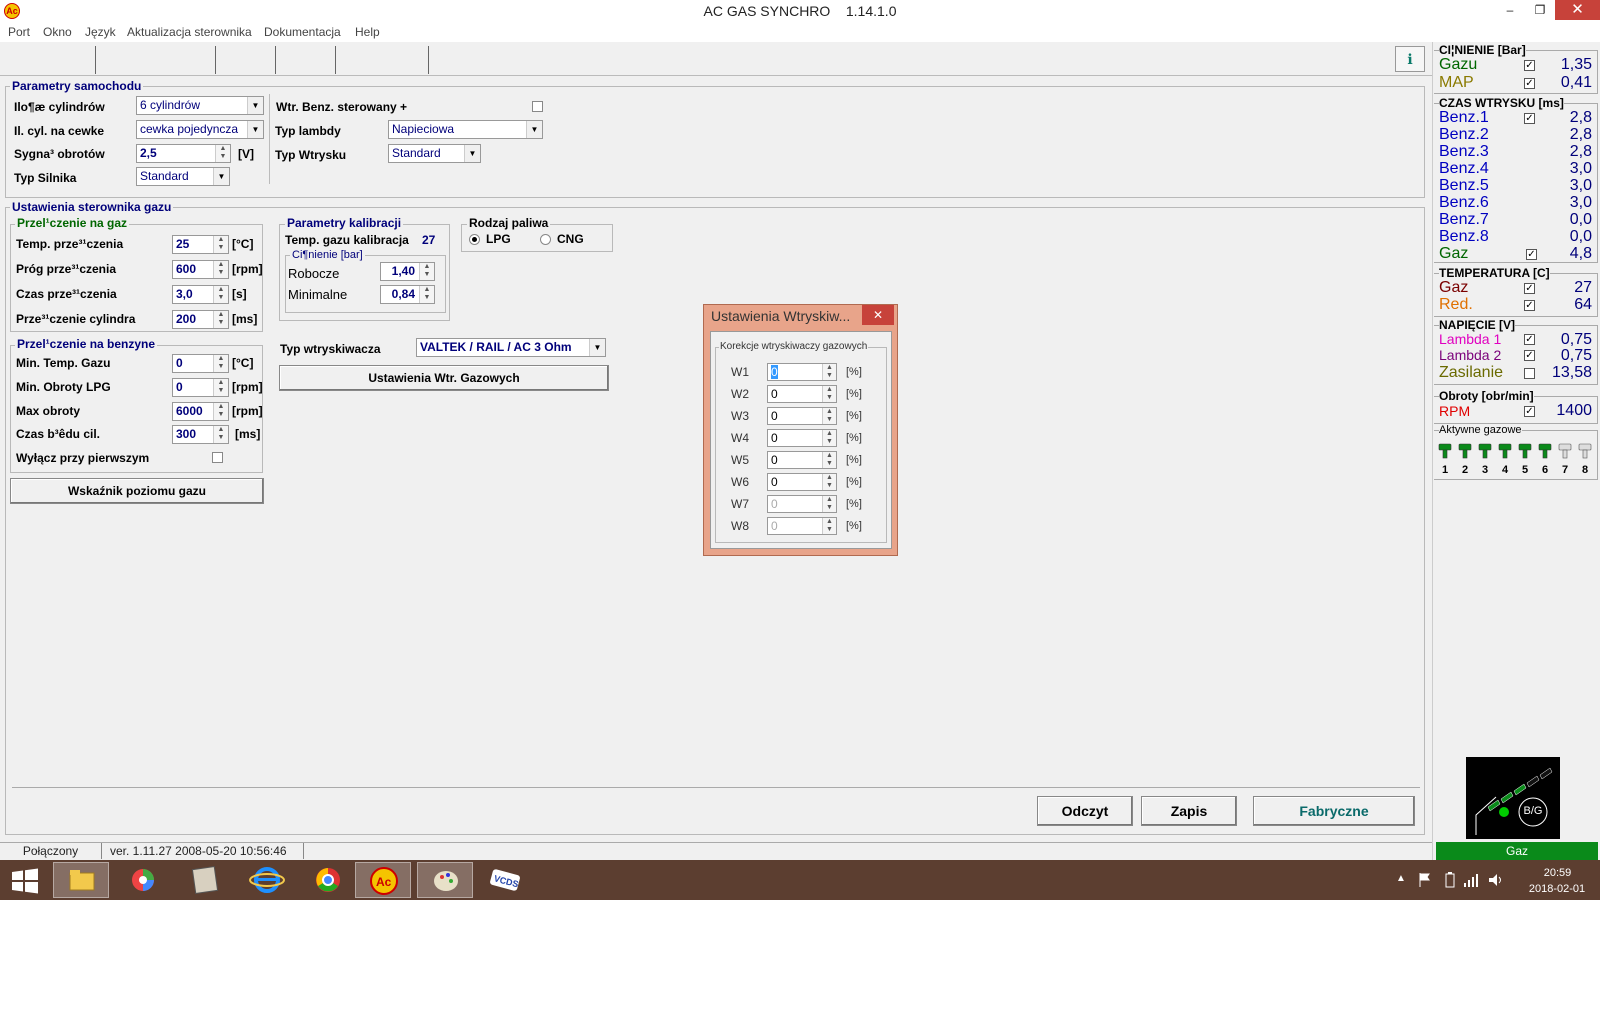 This screenshot has width=1600, height=1032. Describe the element at coordinates (200, 105) in the screenshot. I see `cylinders-select: 6 cylindrów ▼` at that location.